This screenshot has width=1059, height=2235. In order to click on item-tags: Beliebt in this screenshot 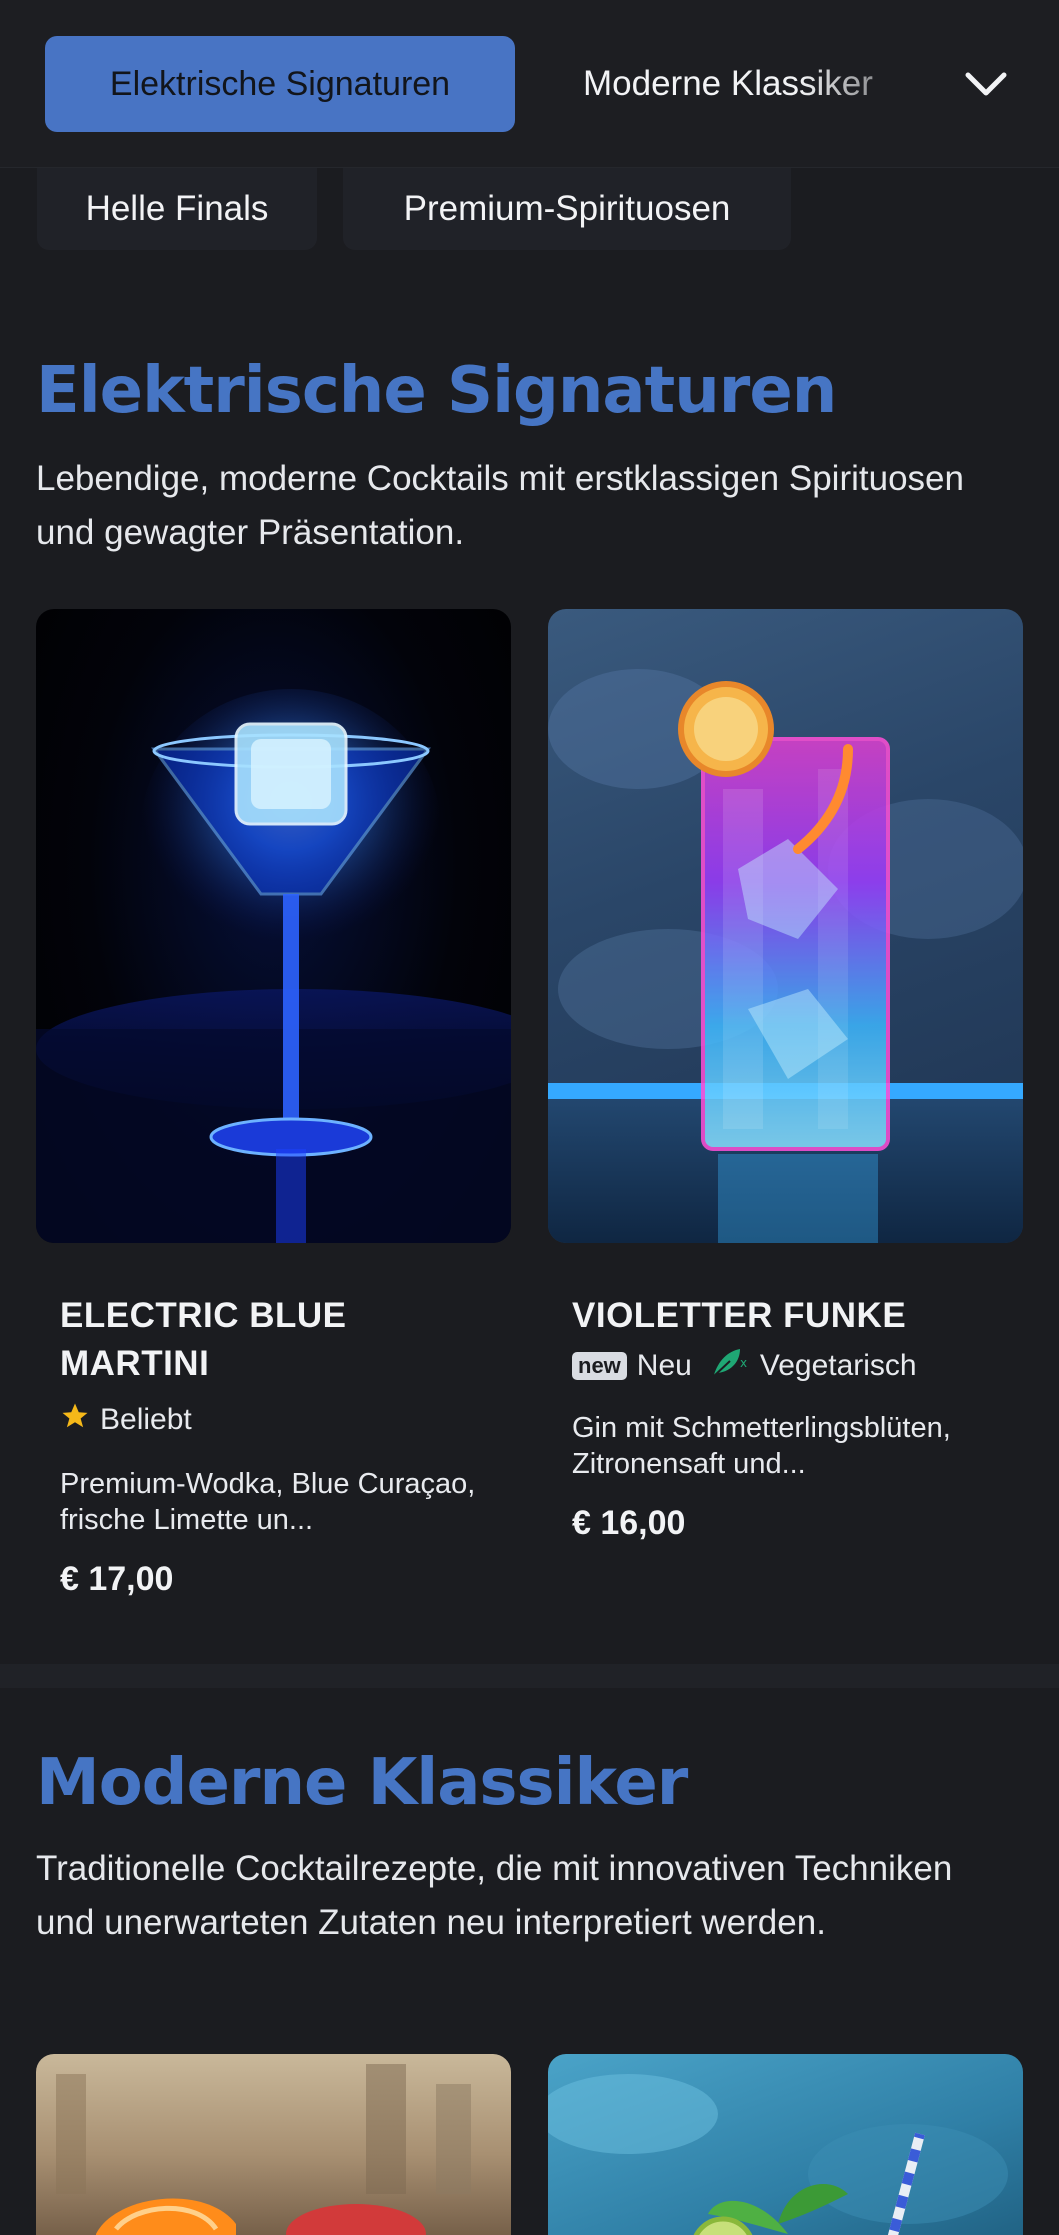, I will do `click(280, 1420)`.